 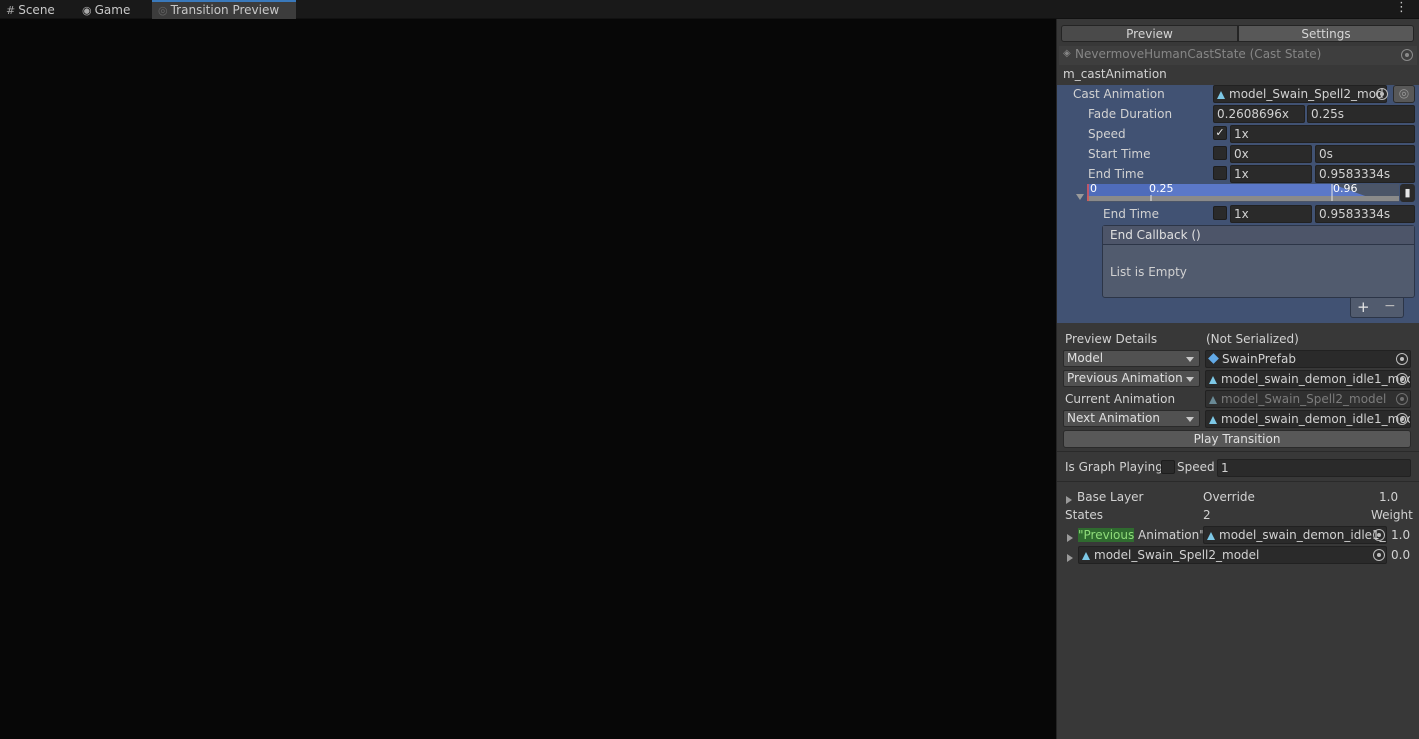 What do you see at coordinates (1110, 497) in the screenshot?
I see `base-layer-label: Base Layer` at bounding box center [1110, 497].